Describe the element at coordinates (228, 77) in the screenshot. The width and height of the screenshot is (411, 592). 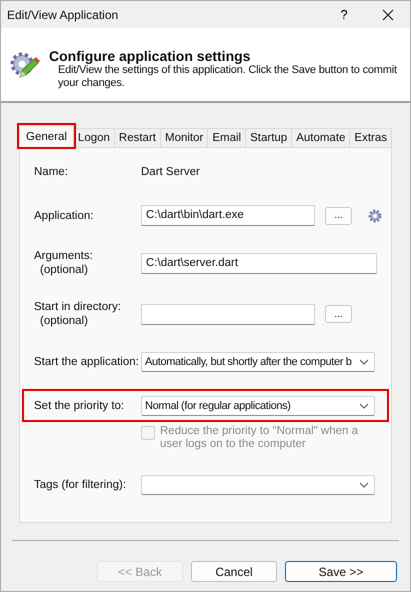
I see `header-description: Edit/View the settings of this application. Click the Save button to commit your changes.` at that location.